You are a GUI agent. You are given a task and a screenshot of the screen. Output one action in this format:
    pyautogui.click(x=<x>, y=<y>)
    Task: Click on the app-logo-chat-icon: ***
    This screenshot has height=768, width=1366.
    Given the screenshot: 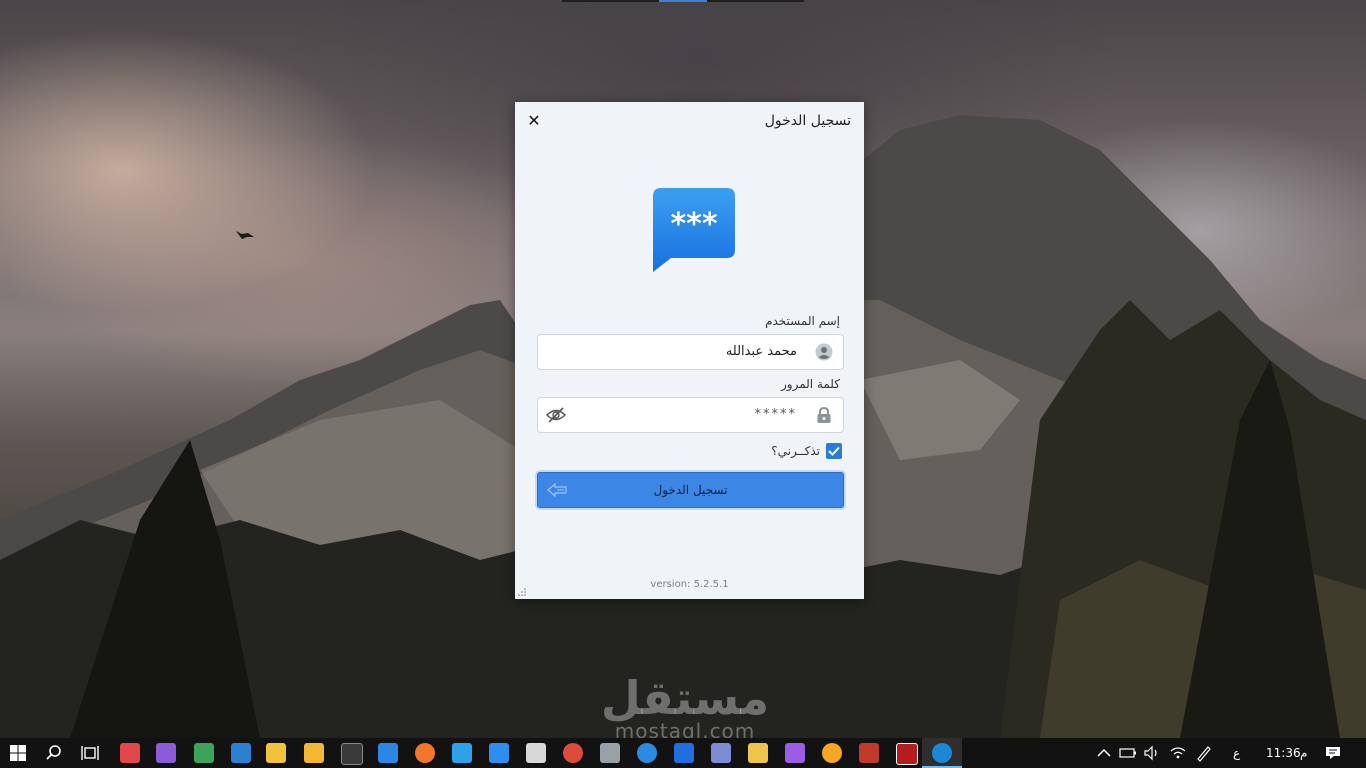 What is the action you would take?
    pyautogui.click(x=694, y=230)
    